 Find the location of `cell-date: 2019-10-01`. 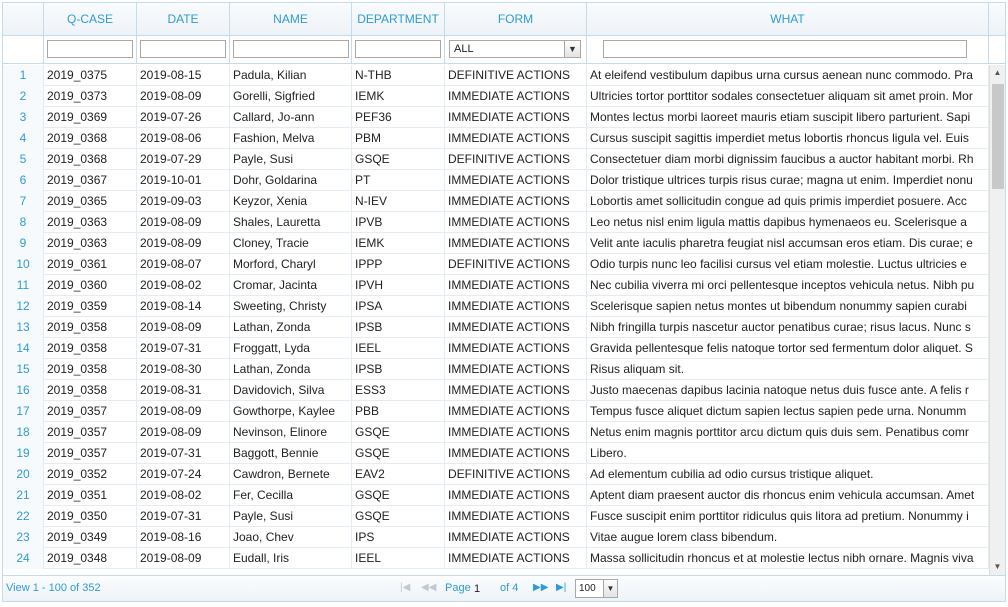

cell-date: 2019-10-01 is located at coordinates (183, 180).